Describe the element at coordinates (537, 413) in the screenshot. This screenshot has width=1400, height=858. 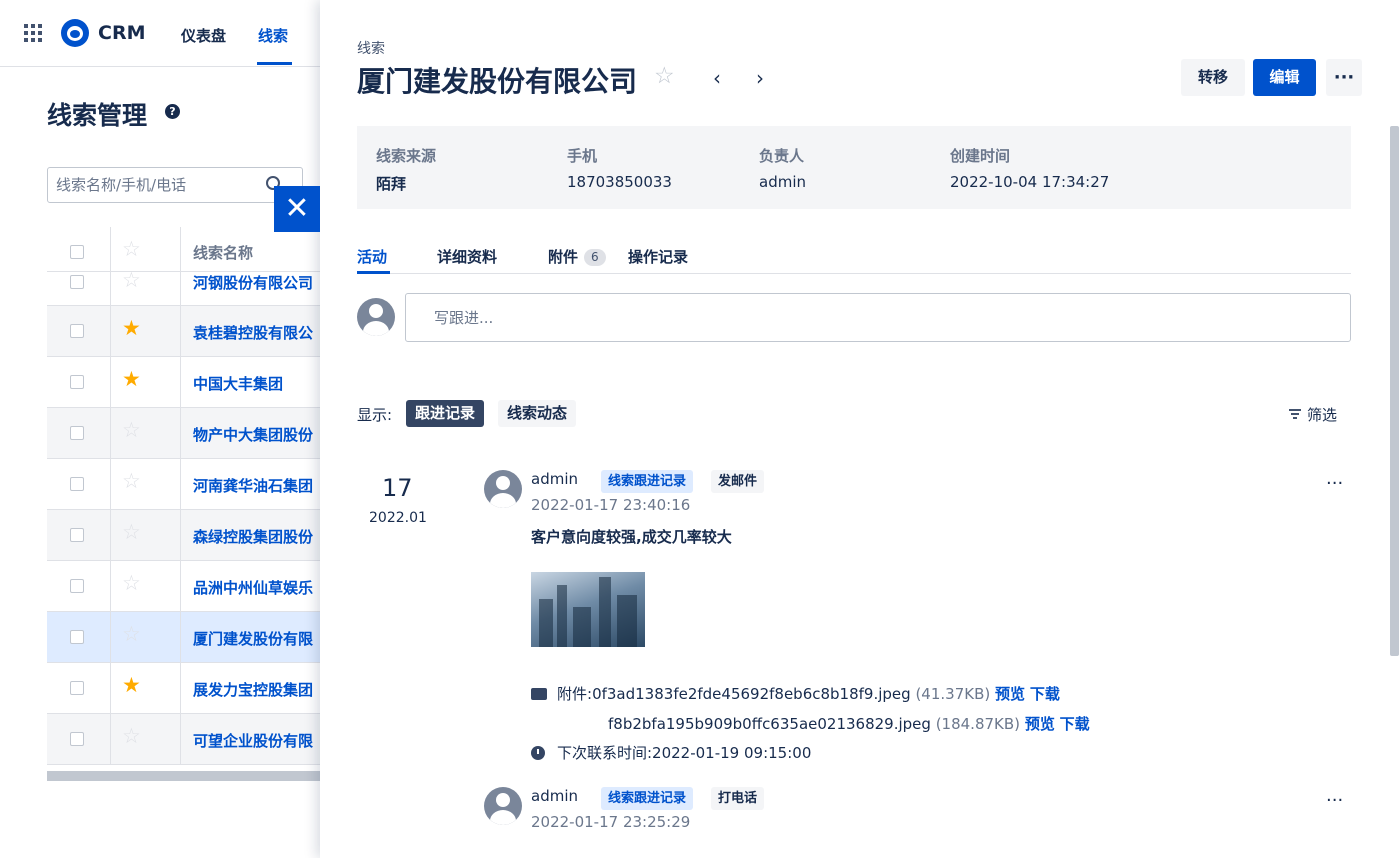
I see `filter-lead-dynamics: 线索动态` at that location.